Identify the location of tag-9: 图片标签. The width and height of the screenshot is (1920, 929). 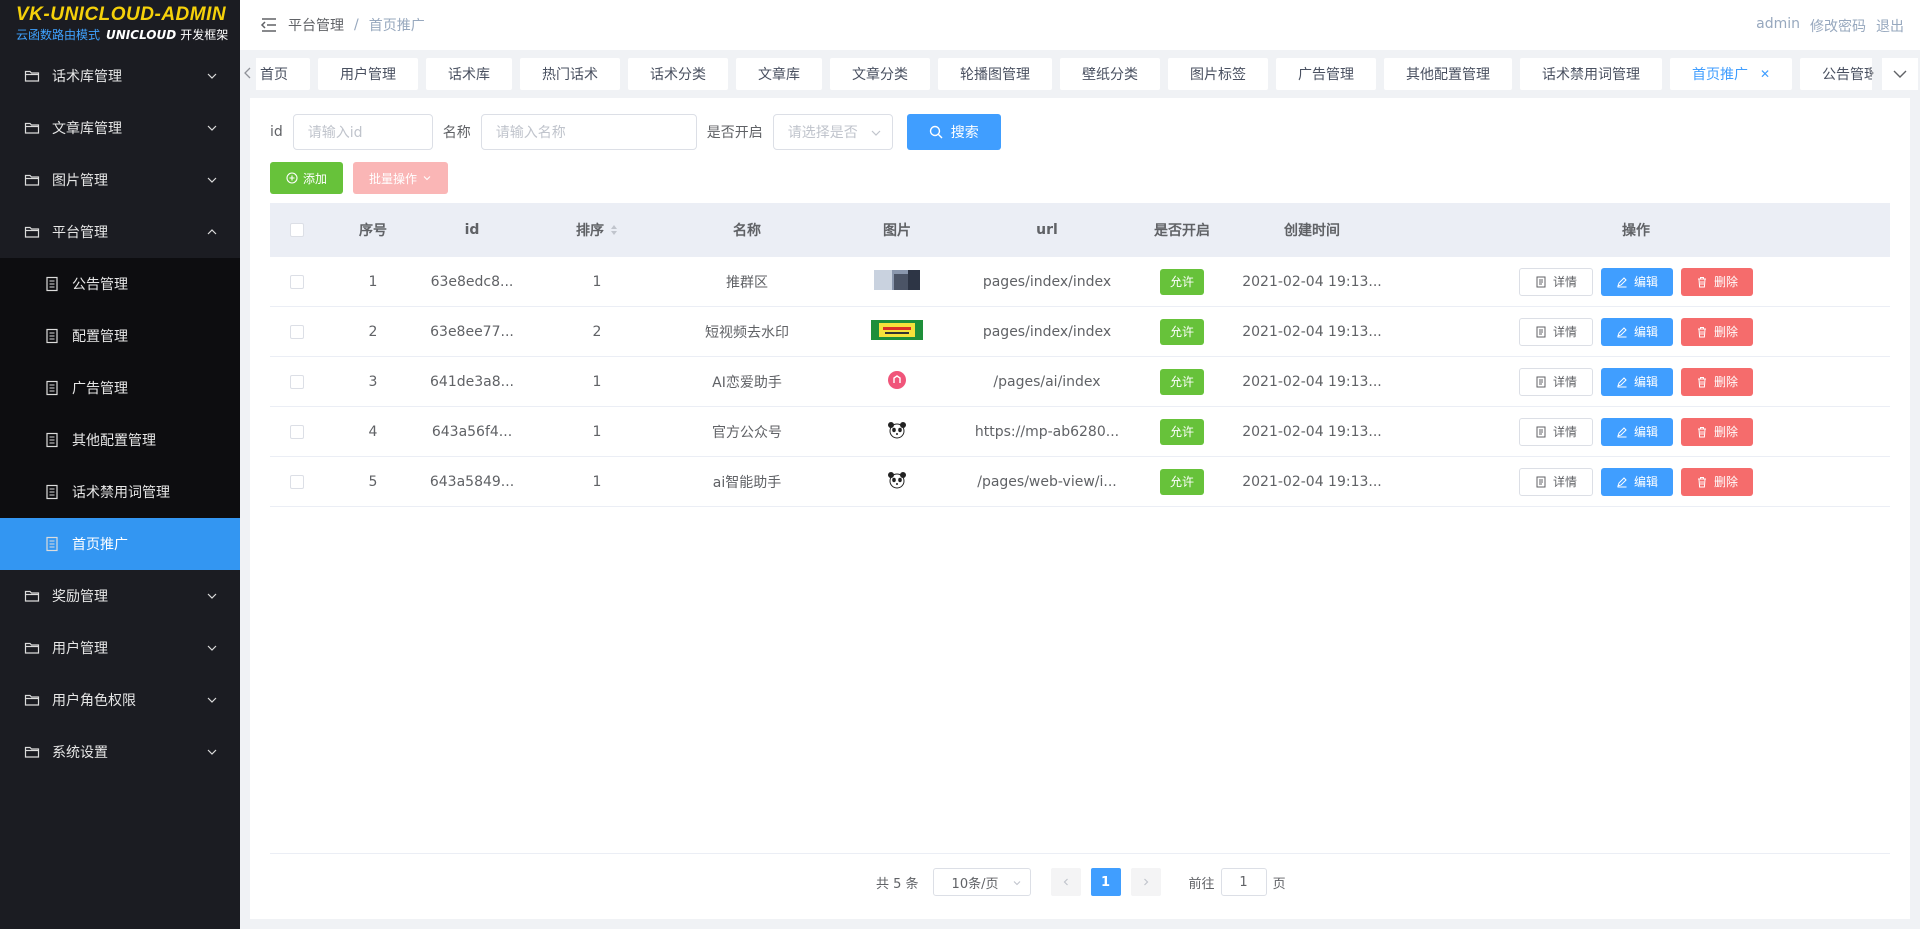
(1218, 74).